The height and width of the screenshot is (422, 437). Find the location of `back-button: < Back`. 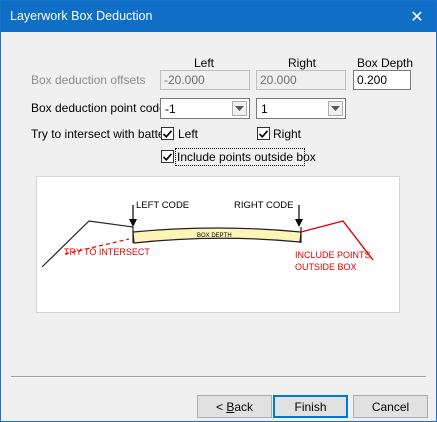

back-button: < Back is located at coordinates (234, 406).